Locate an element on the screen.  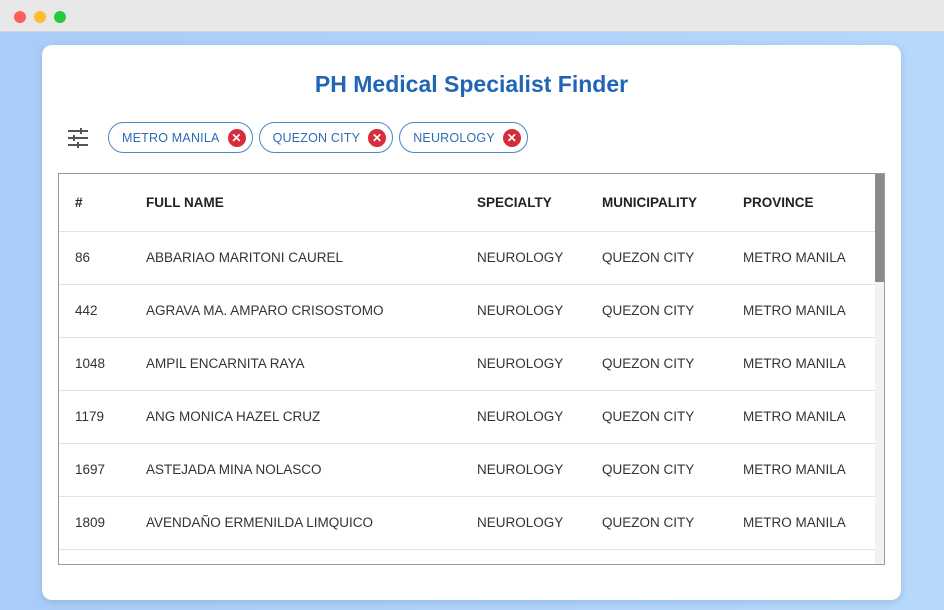
chip-label: QUEZON CITY is located at coordinates (316, 137).